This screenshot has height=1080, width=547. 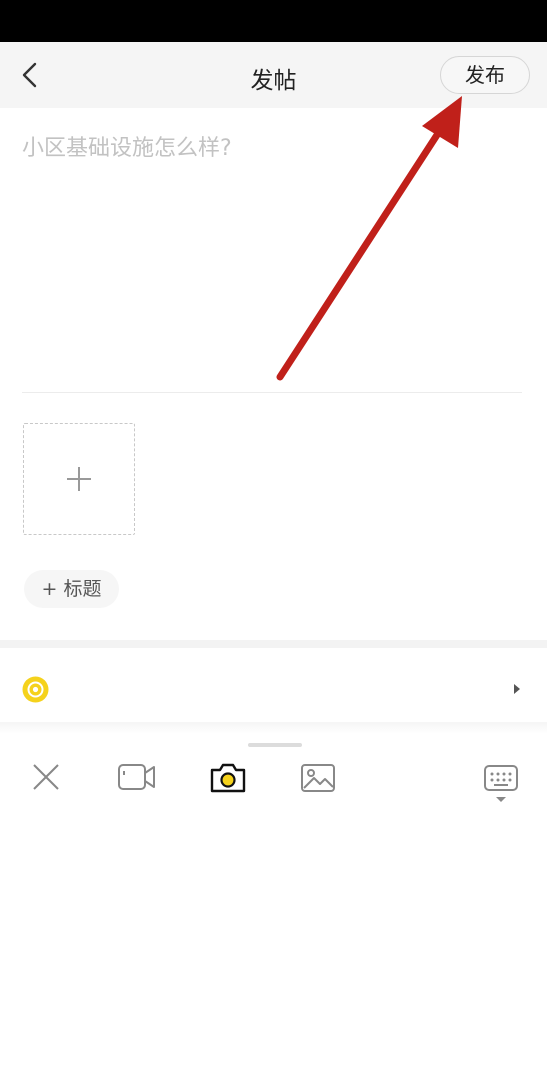 What do you see at coordinates (273, 728) in the screenshot?
I see `toolbar-shadow` at bounding box center [273, 728].